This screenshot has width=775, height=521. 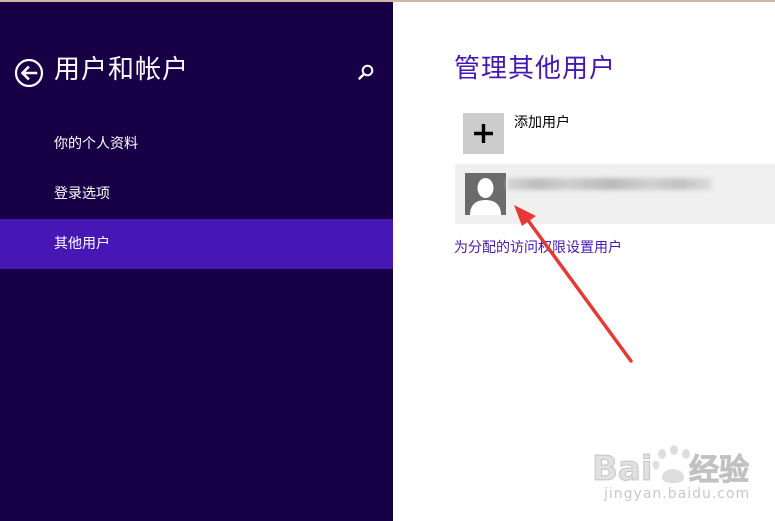 I want to click on page-title: 管理其他用户, so click(x=535, y=69).